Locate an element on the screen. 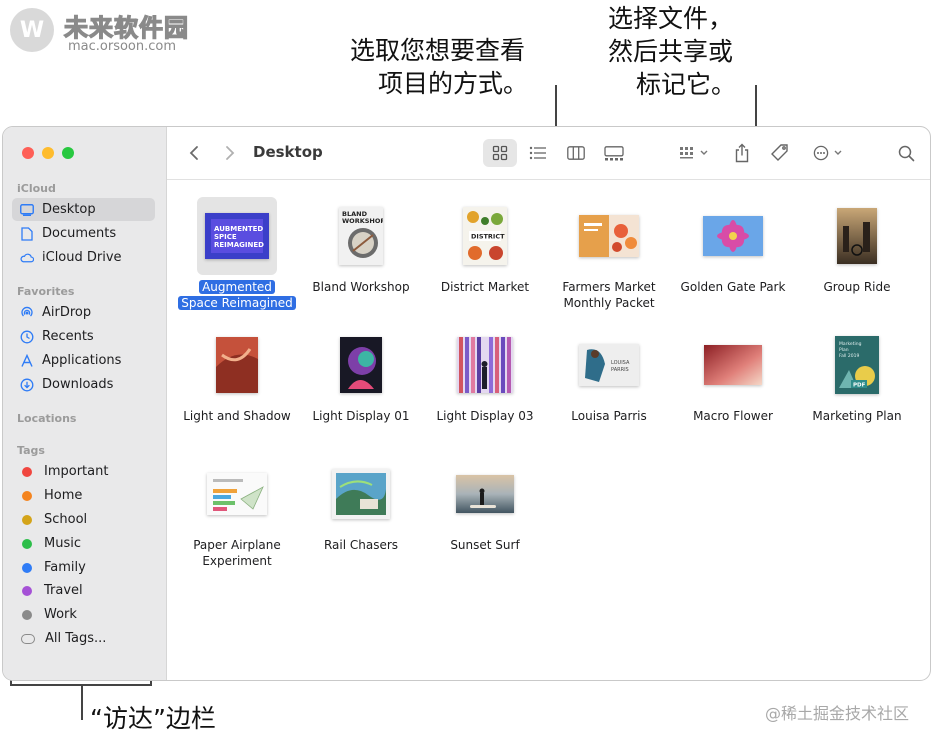 Image resolution: width=931 pixels, height=742 pixels. file-label-line2: Experiment is located at coordinates (237, 561).